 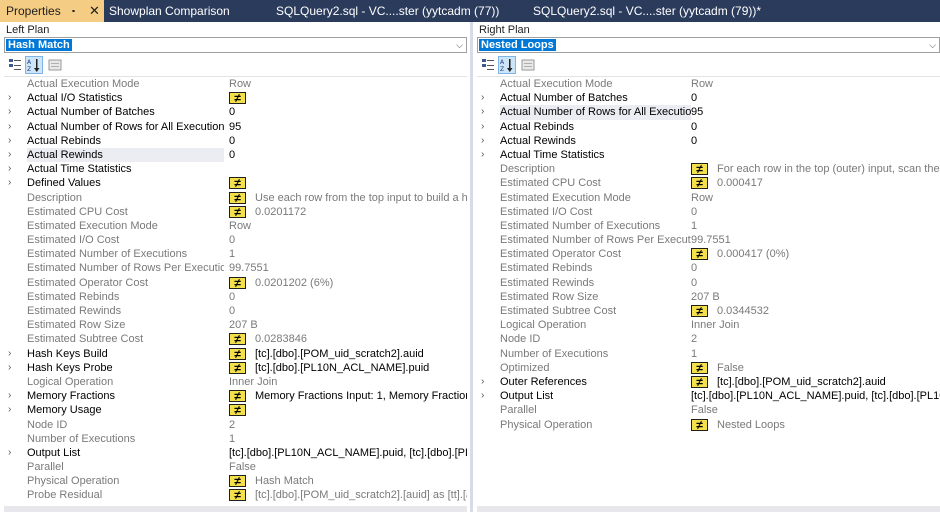 What do you see at coordinates (235, 212) in the screenshot?
I see `property-row: Estimated CPU Cost ≠ 0.0201172` at bounding box center [235, 212].